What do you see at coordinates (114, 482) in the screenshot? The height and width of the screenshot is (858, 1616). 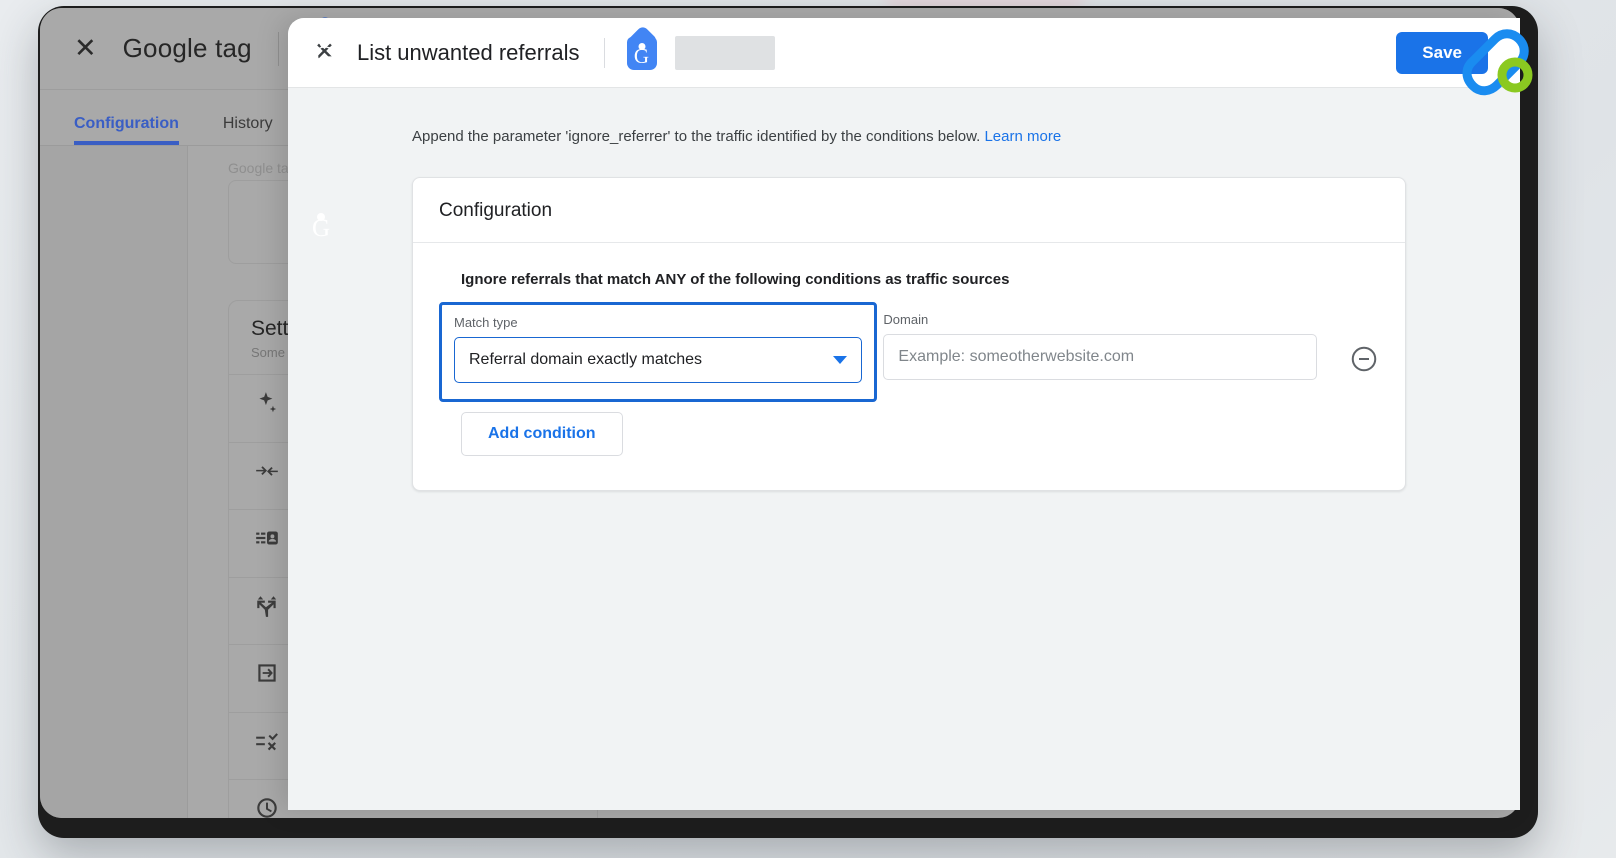 I see `background-left-rail` at bounding box center [114, 482].